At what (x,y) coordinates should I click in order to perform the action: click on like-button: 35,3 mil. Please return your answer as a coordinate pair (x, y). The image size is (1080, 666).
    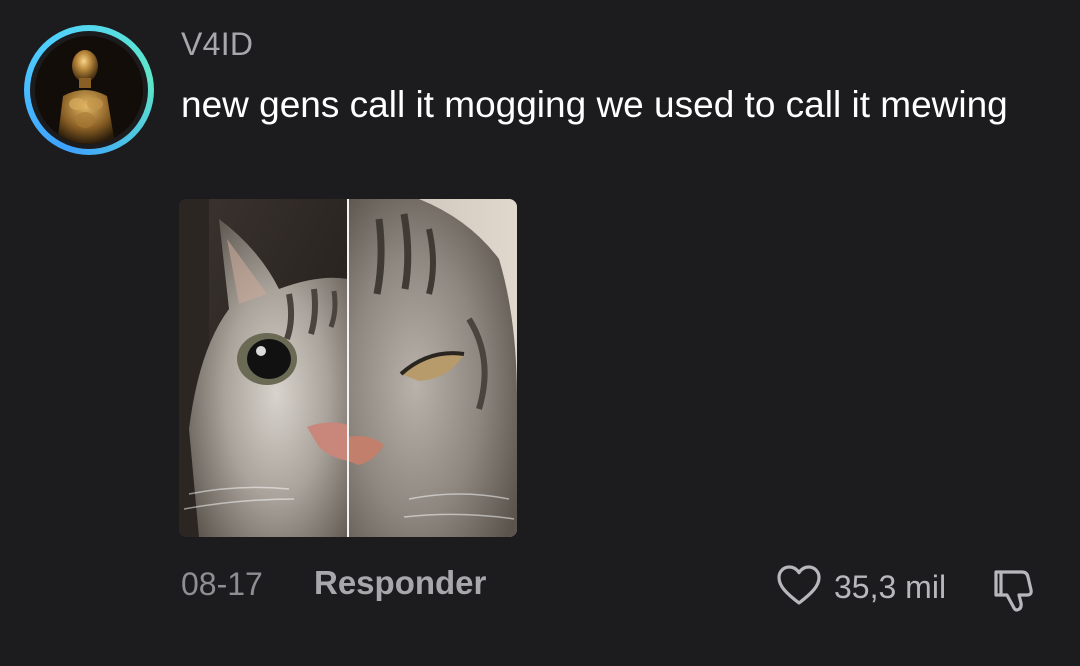
    Looking at the image, I should click on (861, 587).